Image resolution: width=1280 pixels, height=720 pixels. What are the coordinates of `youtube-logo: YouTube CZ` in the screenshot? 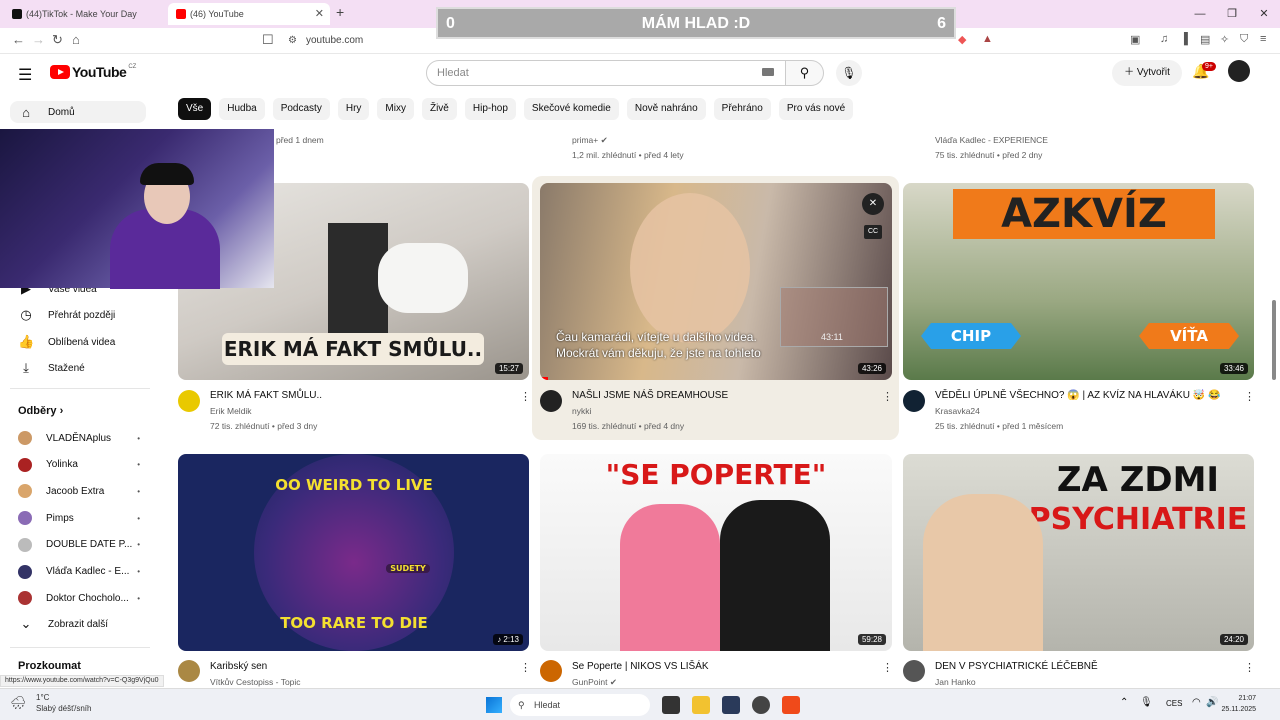 It's located at (93, 72).